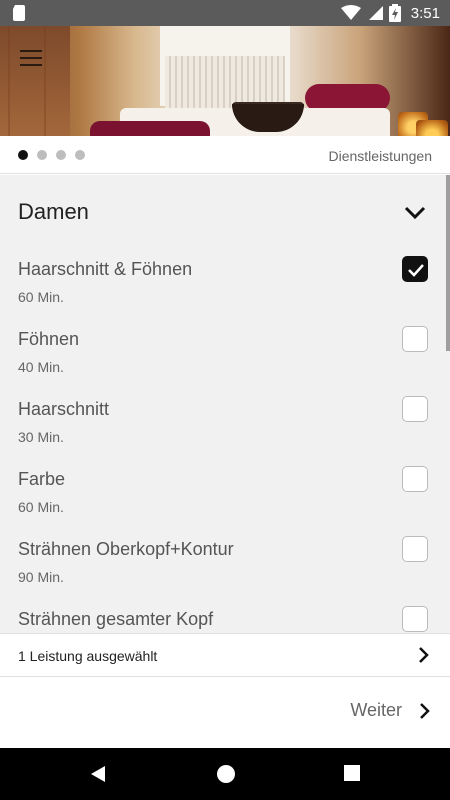 The height and width of the screenshot is (800, 450). I want to click on next-button: Weiter, so click(391, 710).